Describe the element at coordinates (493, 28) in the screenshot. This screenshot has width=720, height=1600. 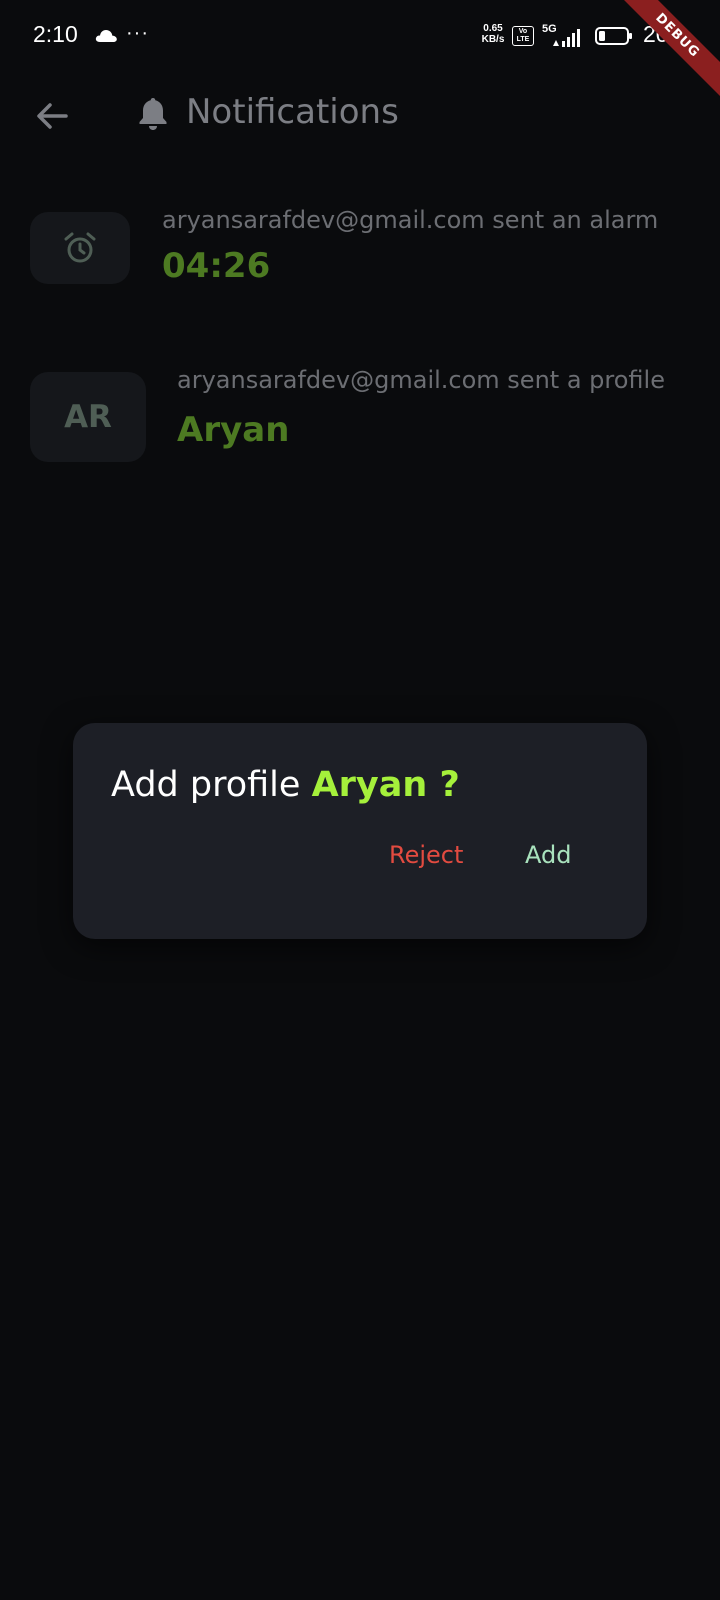
I see `network-speed-value: 0.65` at that location.